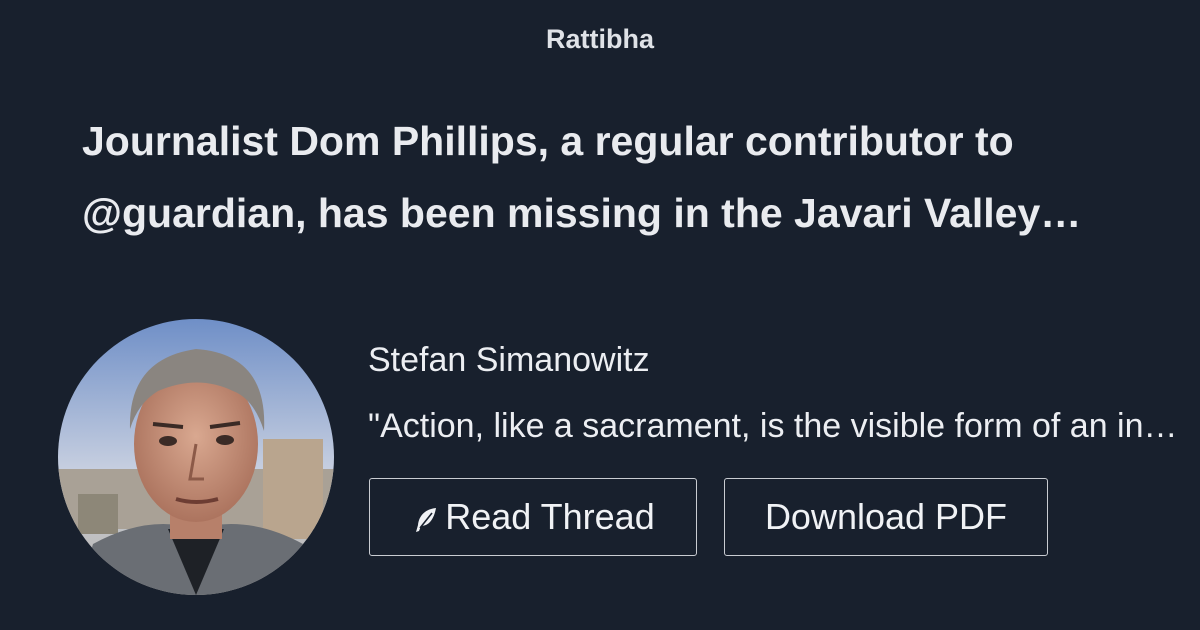  I want to click on feather-icon, so click(426, 520).